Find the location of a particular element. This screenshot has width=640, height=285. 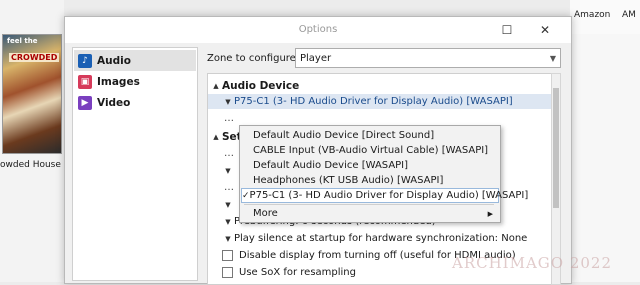

audio-device-header: ▲ Audio Device is located at coordinates (254, 85).